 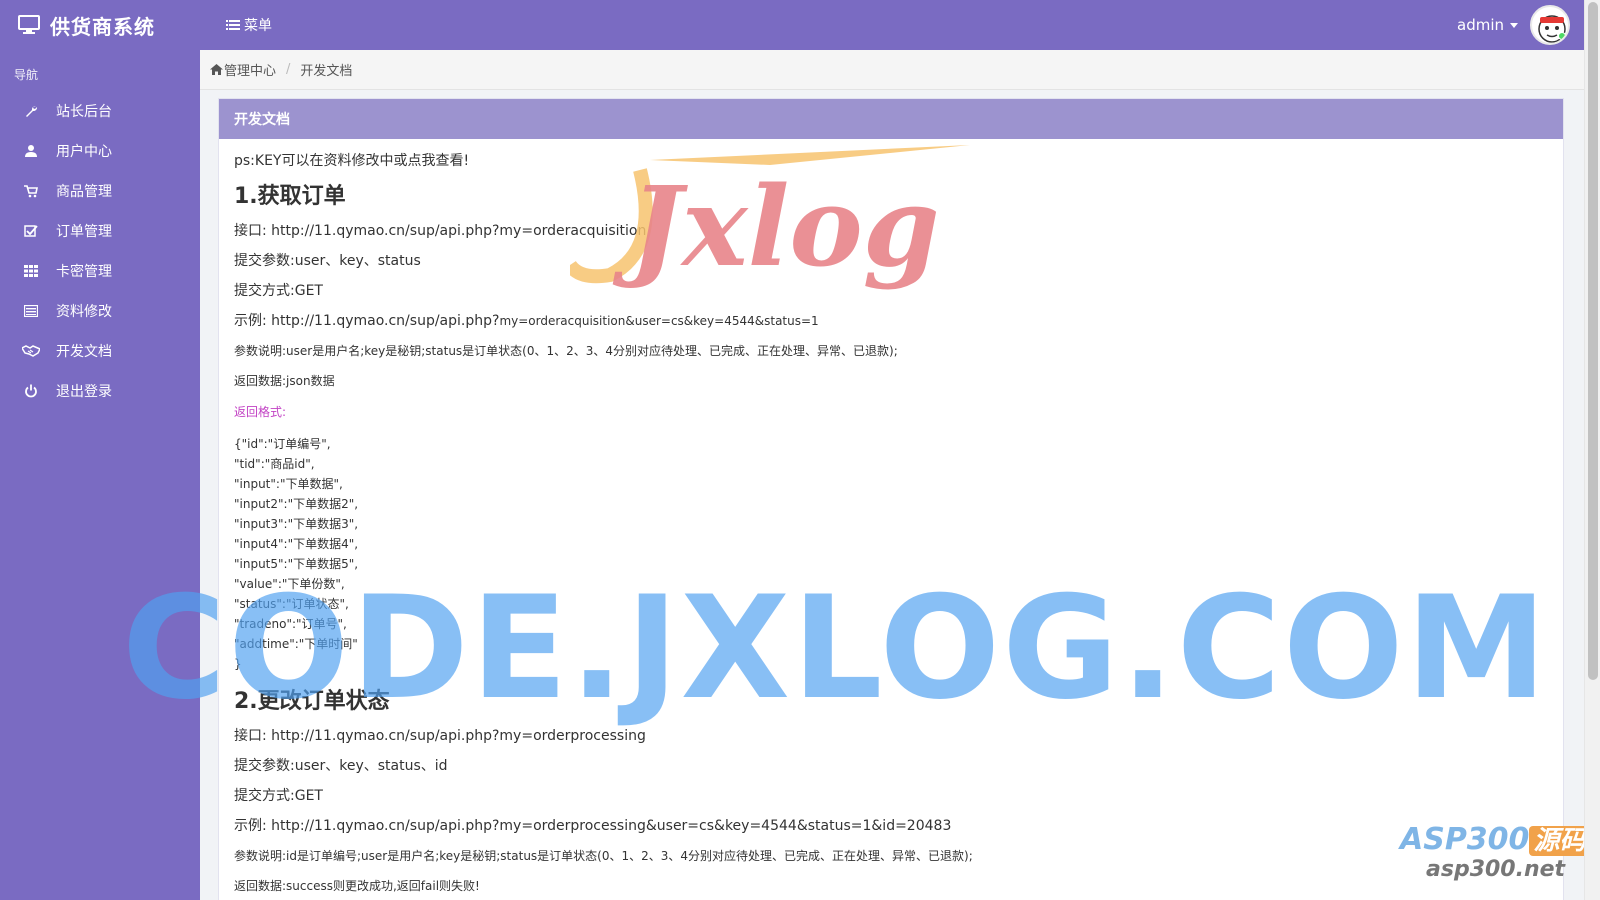 What do you see at coordinates (84, 352) in the screenshot?
I see `sidebar-item-label: 开发文档` at bounding box center [84, 352].